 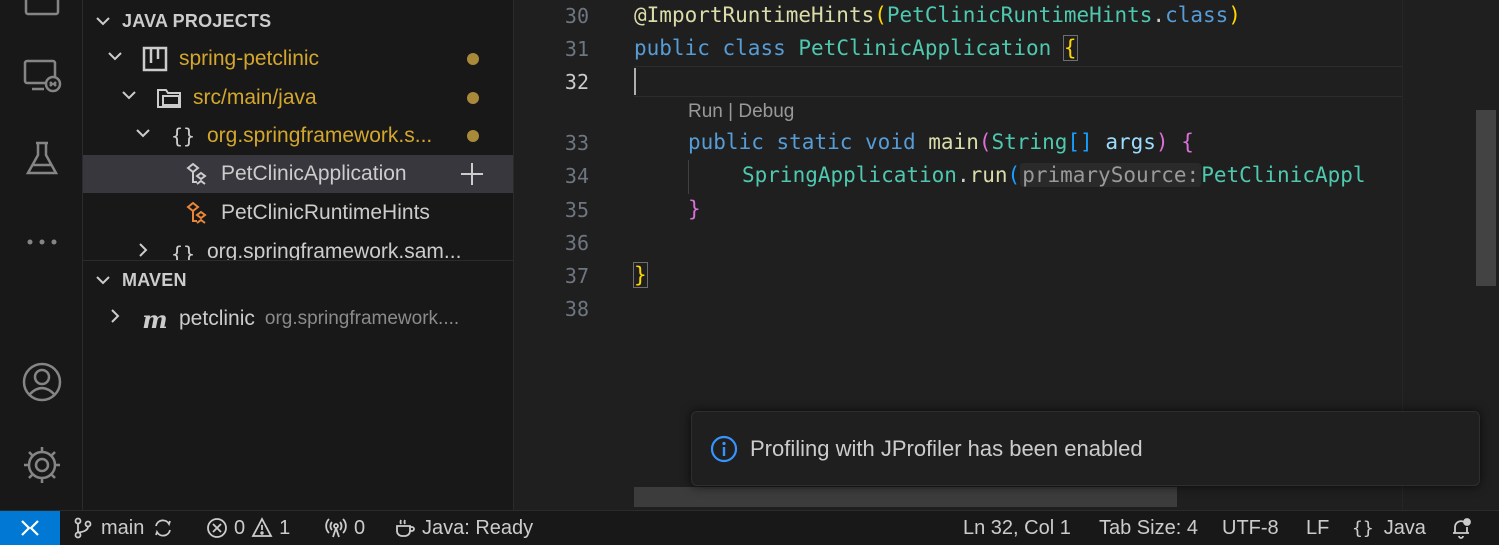 What do you see at coordinates (262, 527) in the screenshot?
I see `warning-icon` at bounding box center [262, 527].